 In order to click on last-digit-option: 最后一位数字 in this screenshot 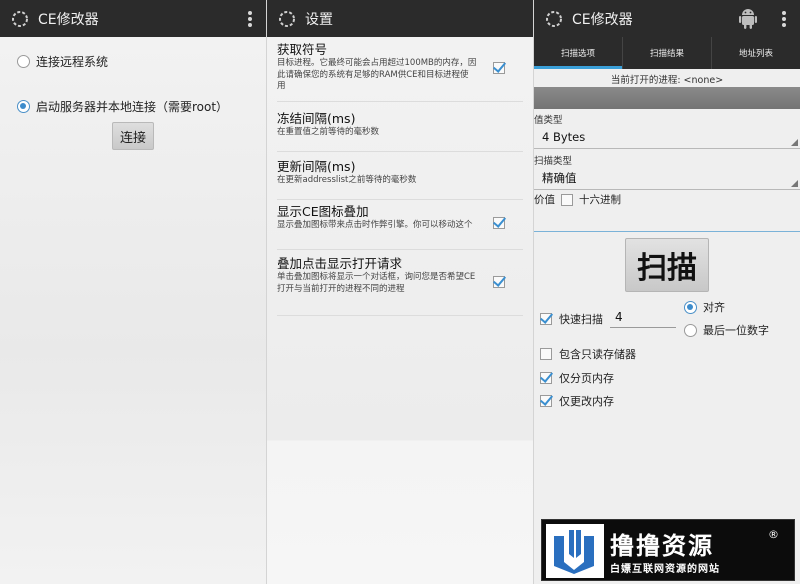, I will do `click(726, 330)`.